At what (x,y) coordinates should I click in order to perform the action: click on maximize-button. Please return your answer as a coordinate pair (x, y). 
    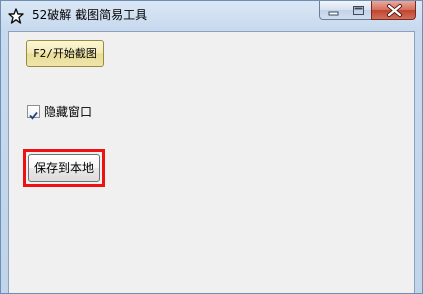
    Looking at the image, I should click on (358, 10).